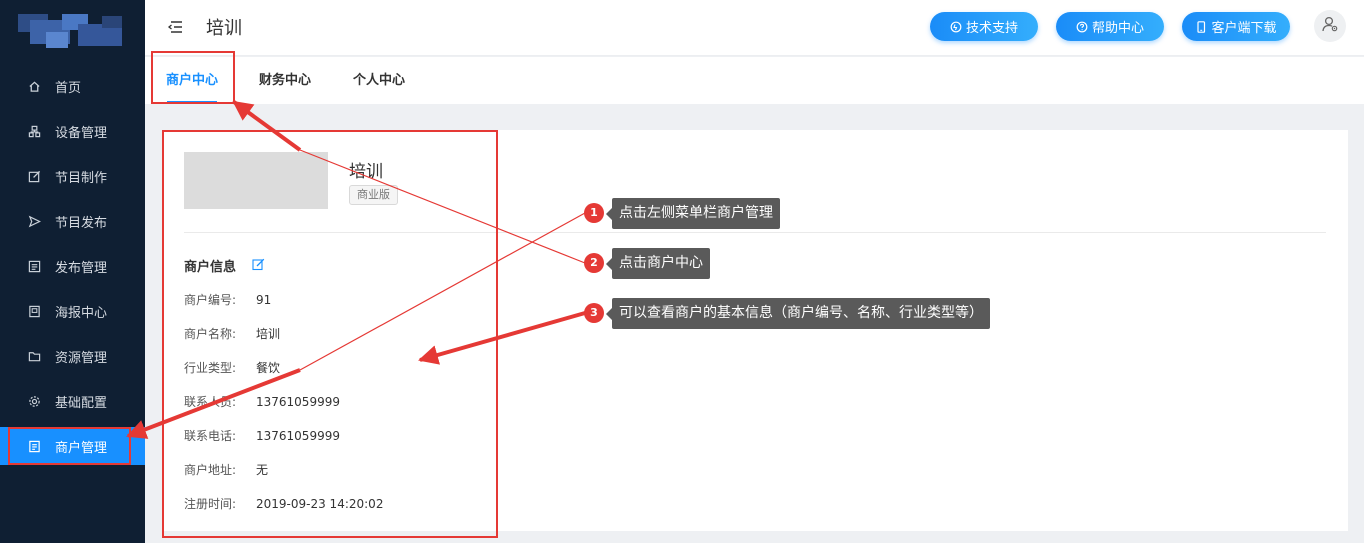 The height and width of the screenshot is (543, 1364). I want to click on sidebar-item-resource-management: 资源管理, so click(72, 356).